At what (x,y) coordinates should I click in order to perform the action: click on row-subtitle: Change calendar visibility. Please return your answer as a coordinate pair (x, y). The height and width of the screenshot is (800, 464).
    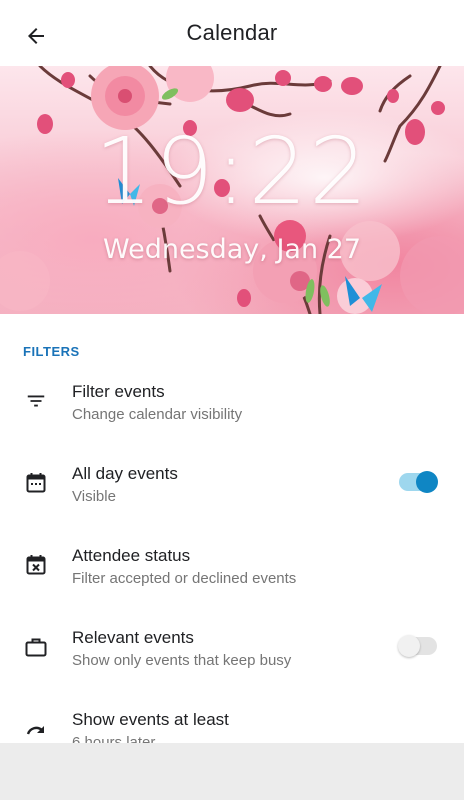
    Looking at the image, I should click on (157, 414).